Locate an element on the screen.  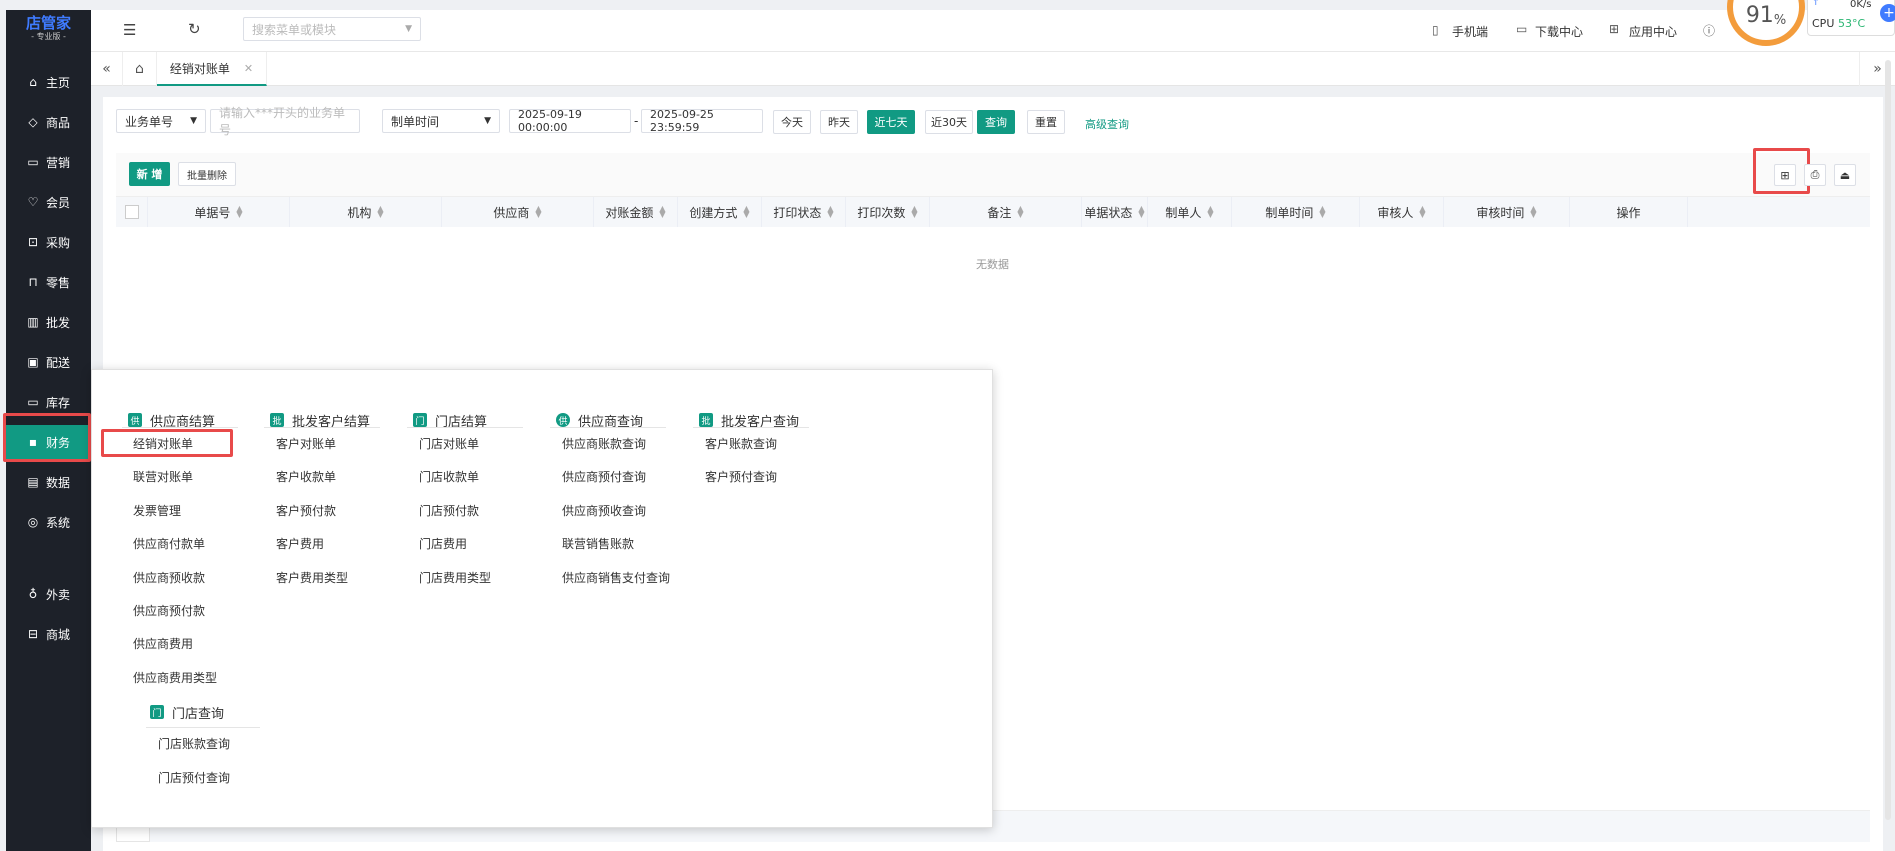
menu-item-invoice: 发票管理 is located at coordinates (157, 511).